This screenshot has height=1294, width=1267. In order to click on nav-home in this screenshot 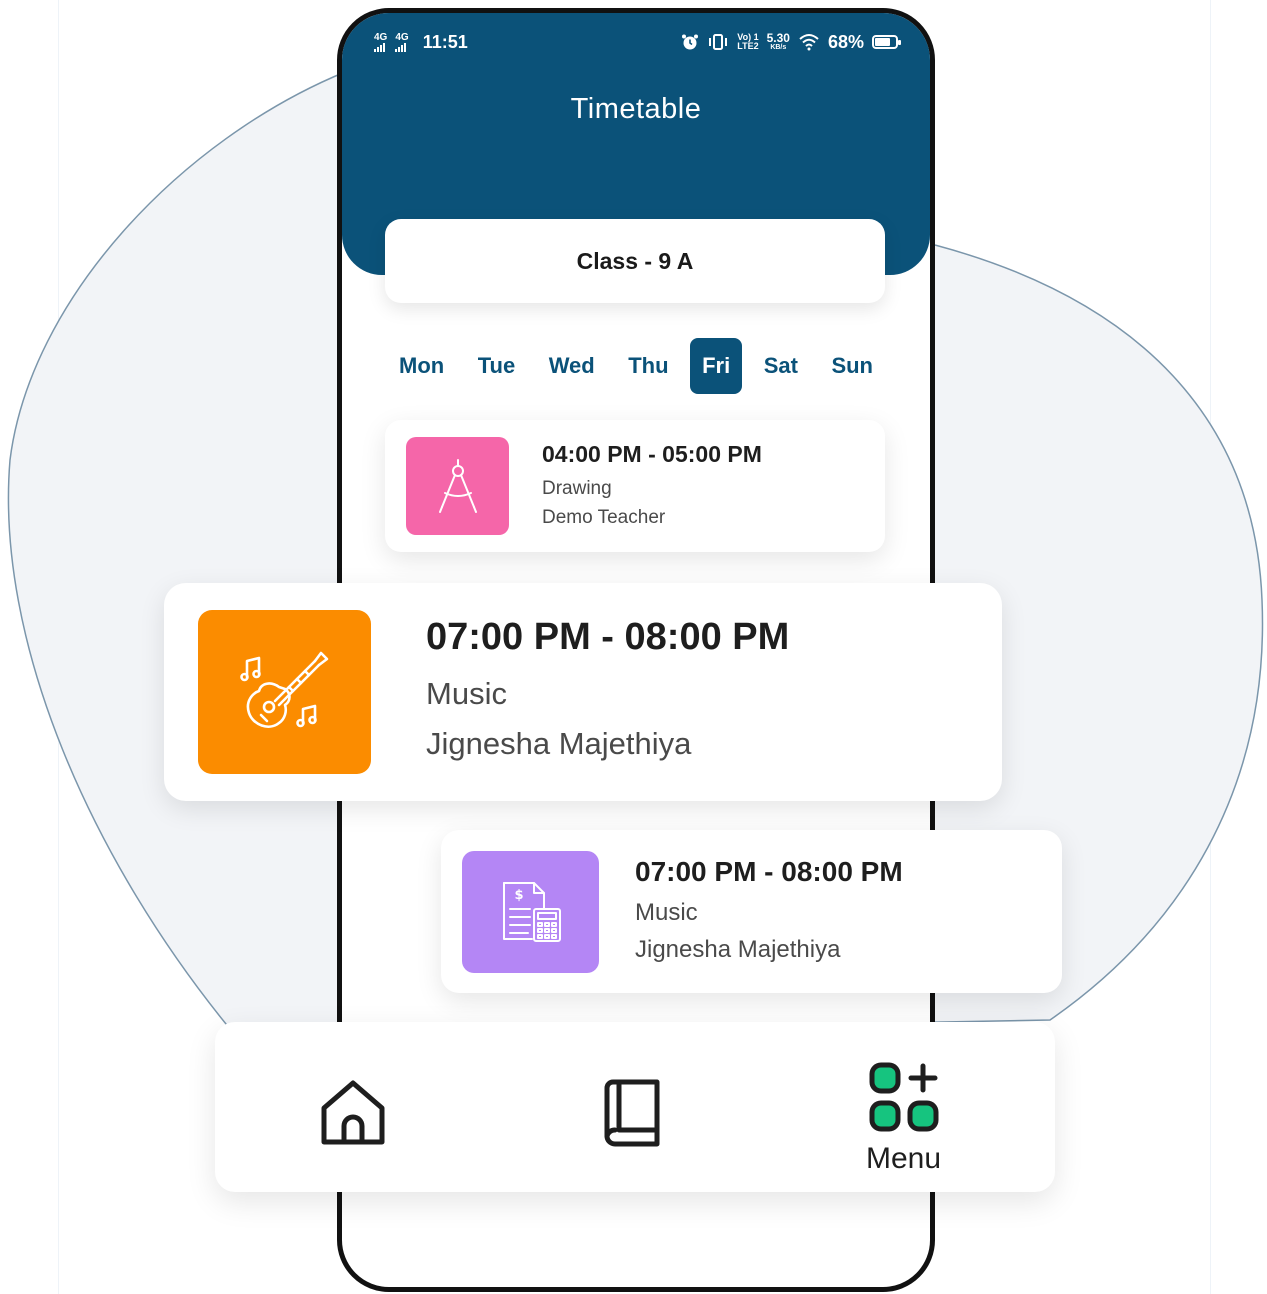, I will do `click(353, 1113)`.